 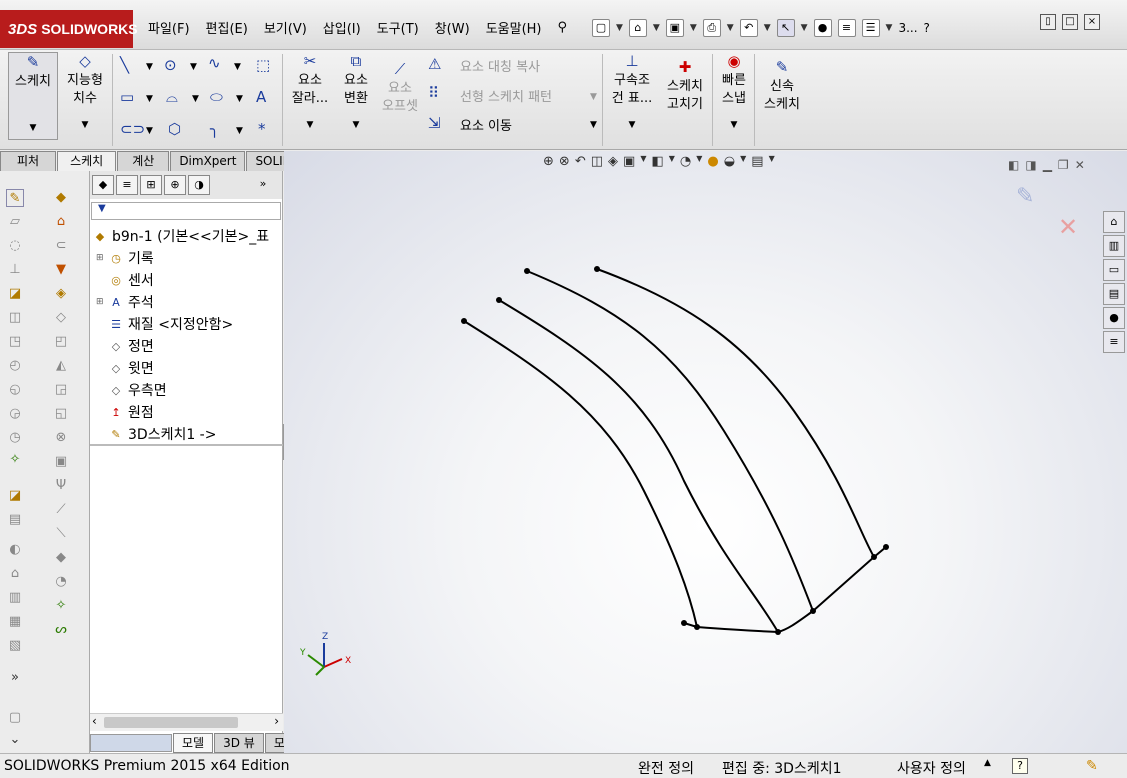 I want to click on intersect-icon: ▧, so click(x=15, y=646).